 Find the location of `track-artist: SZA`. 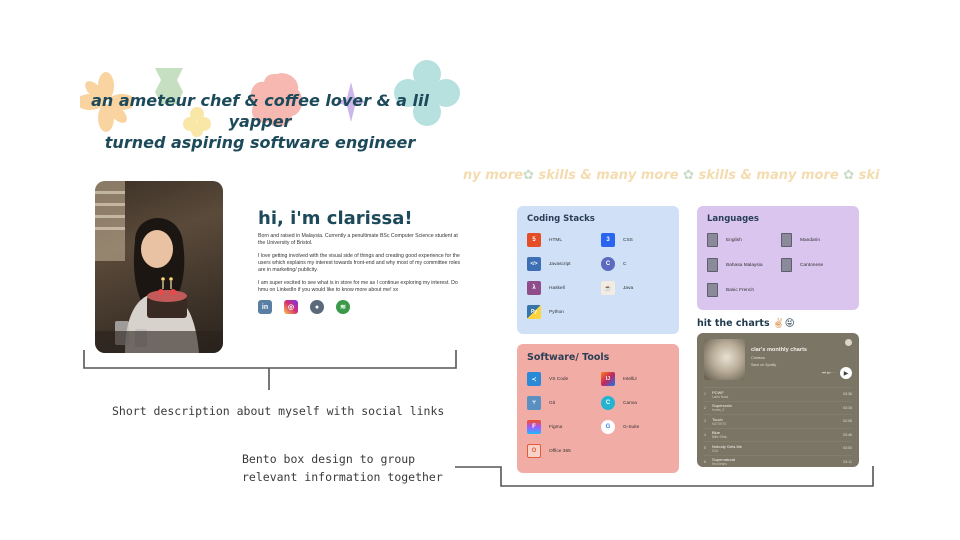

track-artist: SZA is located at coordinates (715, 450).